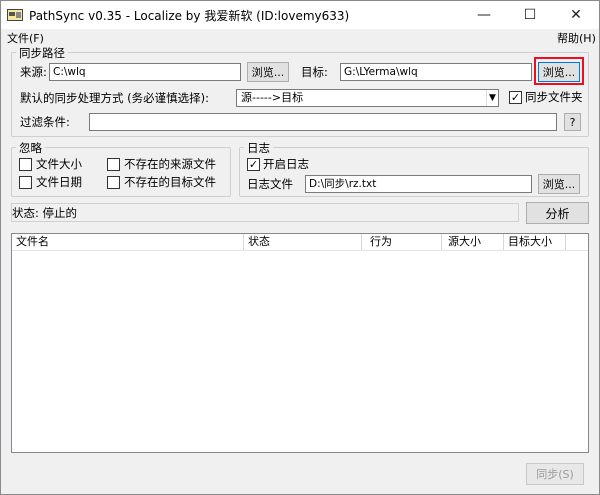 This screenshot has width=600, height=495. What do you see at coordinates (576, 38) in the screenshot?
I see `menu-help: 帮助(H)` at bounding box center [576, 38].